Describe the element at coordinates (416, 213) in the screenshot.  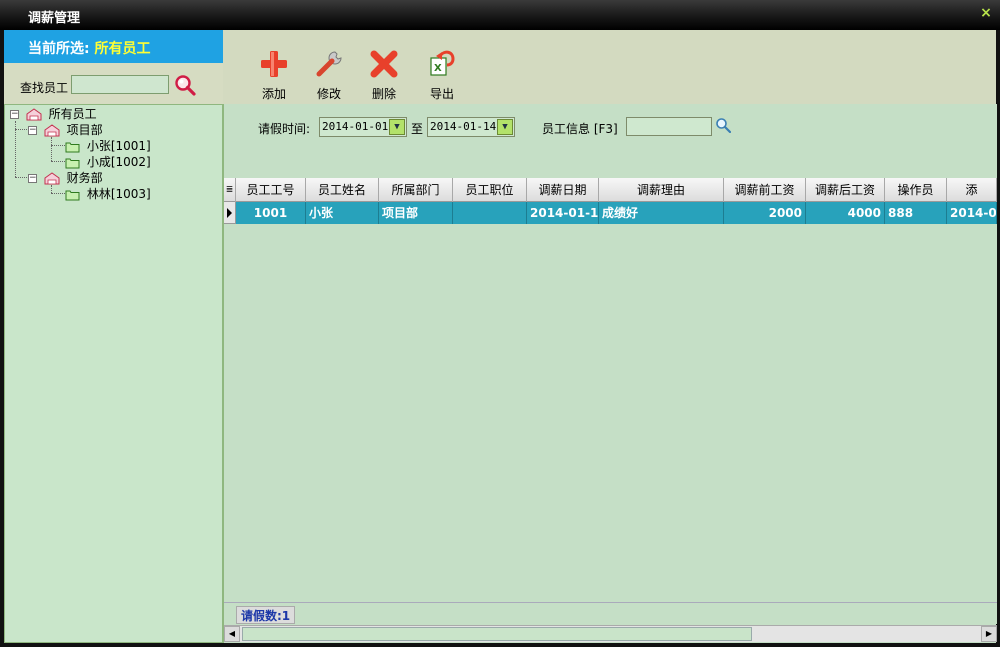
I see `col-department-cell: 项目部` at that location.